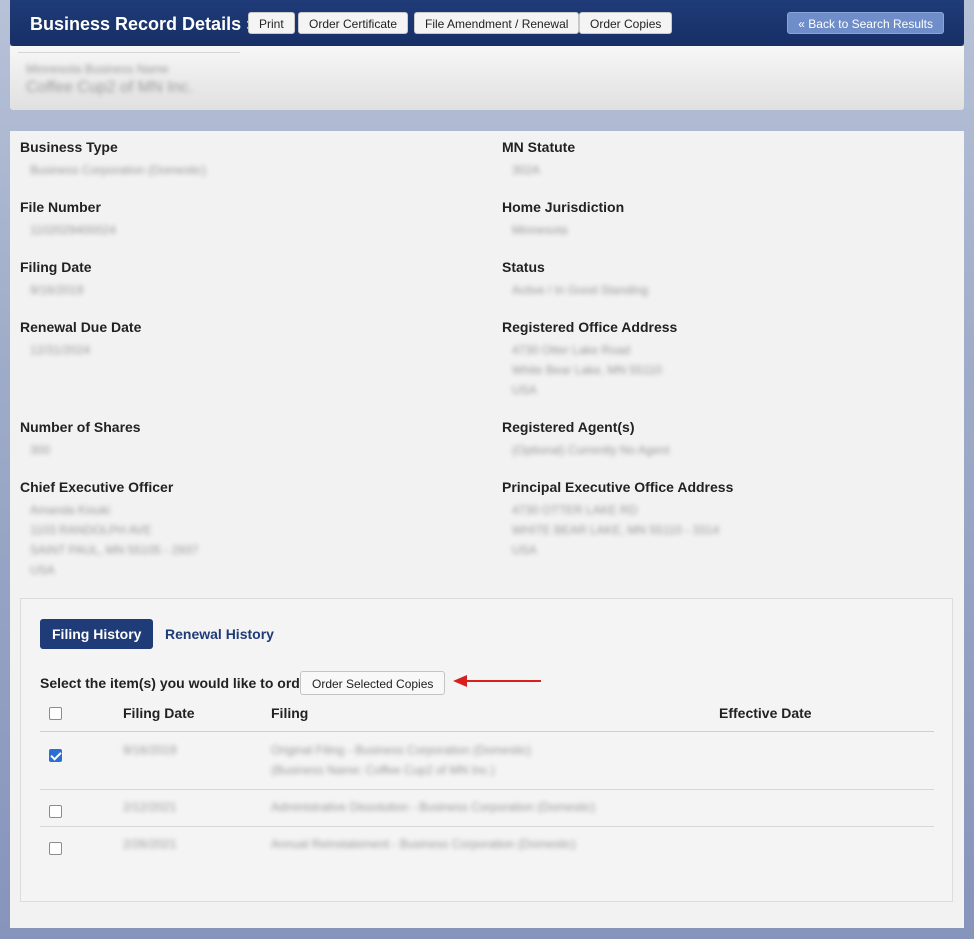 This screenshot has height=939, width=974. What do you see at coordinates (81, 327) in the screenshot?
I see `field-label: Renewal Due Date` at bounding box center [81, 327].